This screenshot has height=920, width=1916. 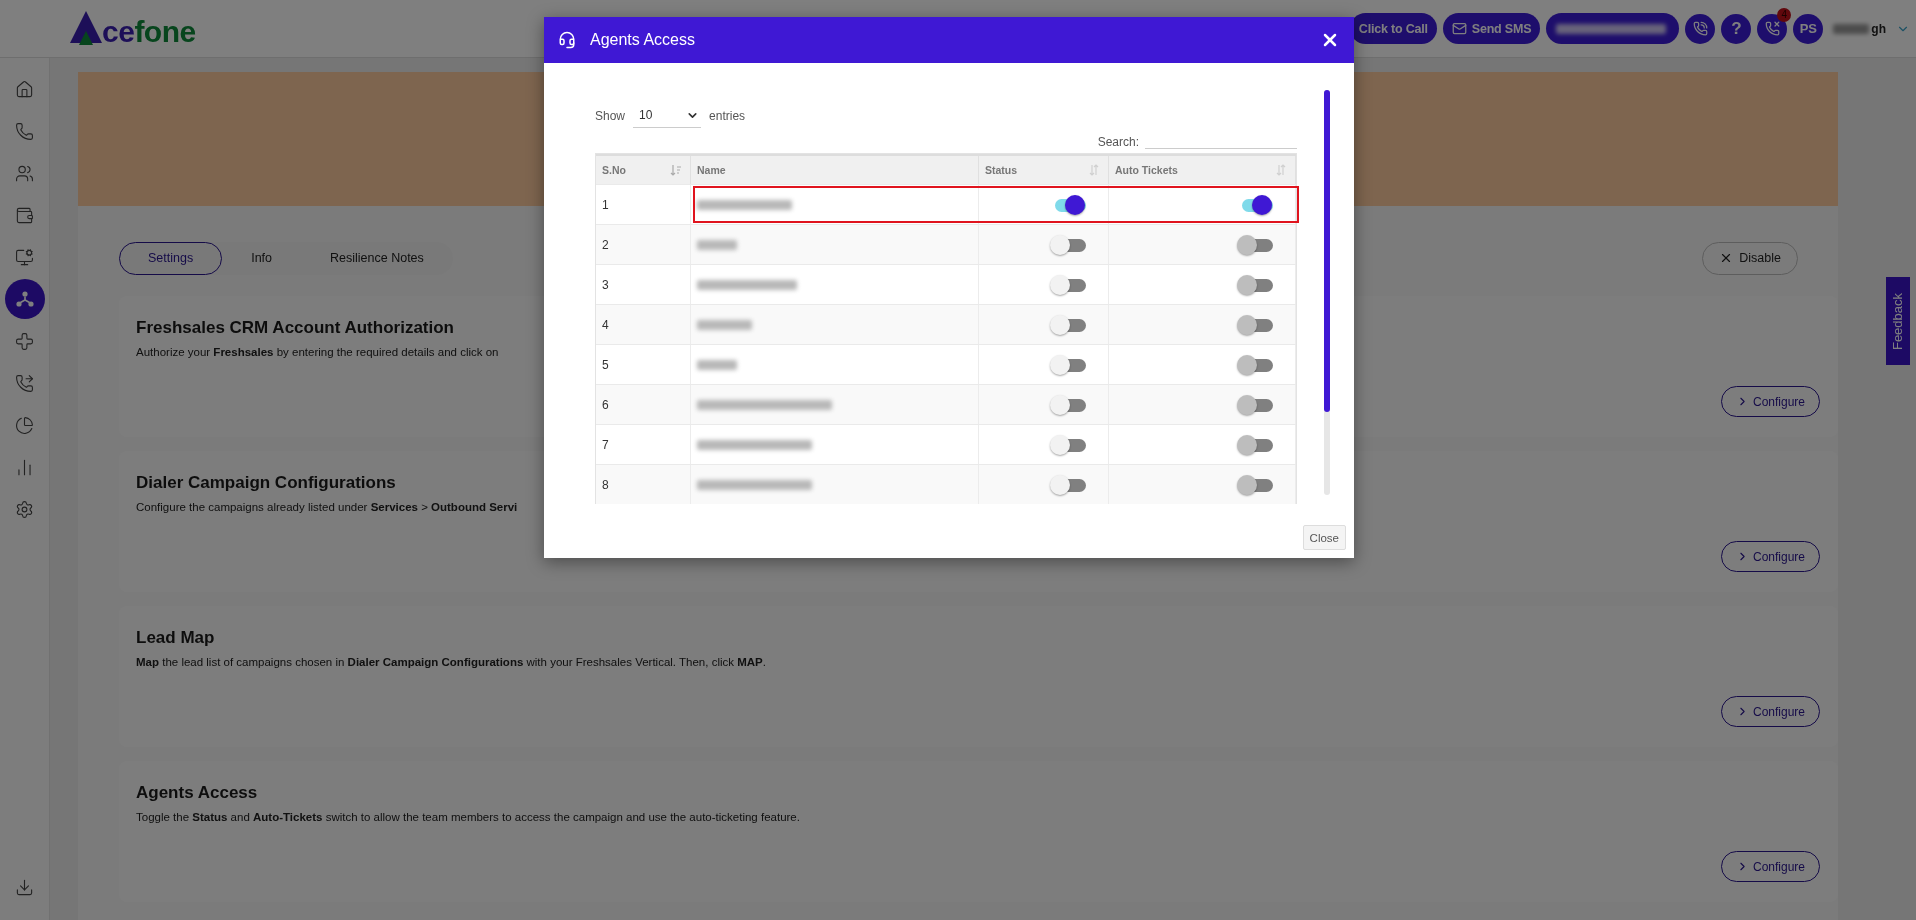 What do you see at coordinates (24, 425) in the screenshot?
I see `pie-chart-icon` at bounding box center [24, 425].